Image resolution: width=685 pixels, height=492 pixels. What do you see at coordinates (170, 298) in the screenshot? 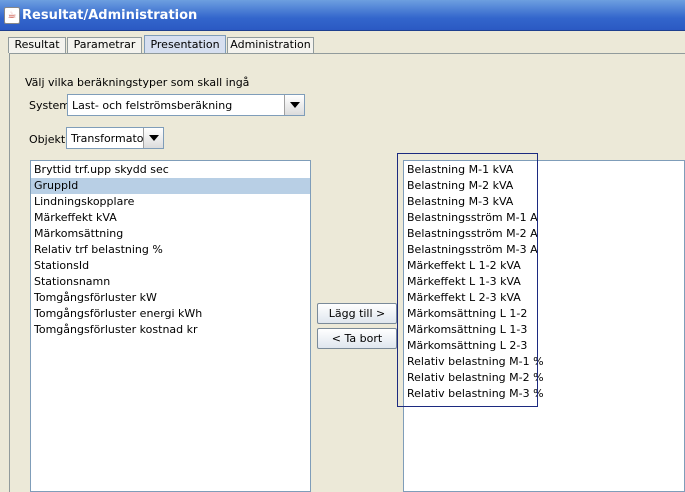
I see `list-item: Tomgångsförluster kW` at bounding box center [170, 298].